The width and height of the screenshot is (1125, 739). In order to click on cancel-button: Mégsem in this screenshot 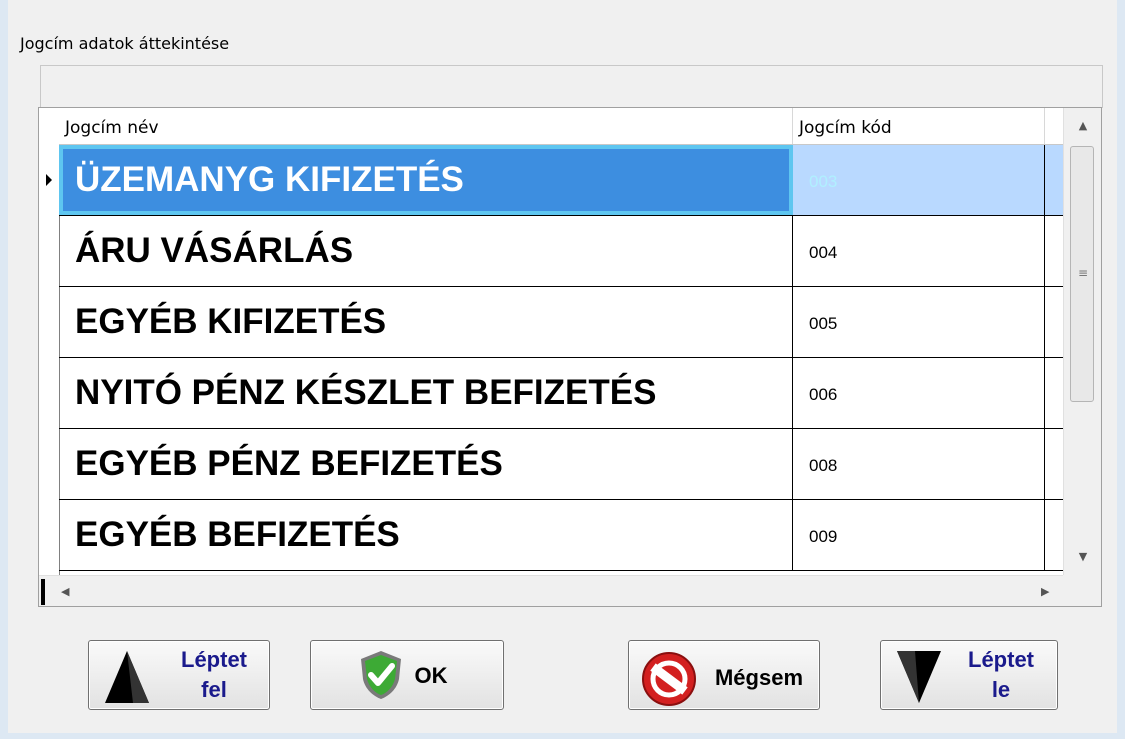, I will do `click(724, 675)`.